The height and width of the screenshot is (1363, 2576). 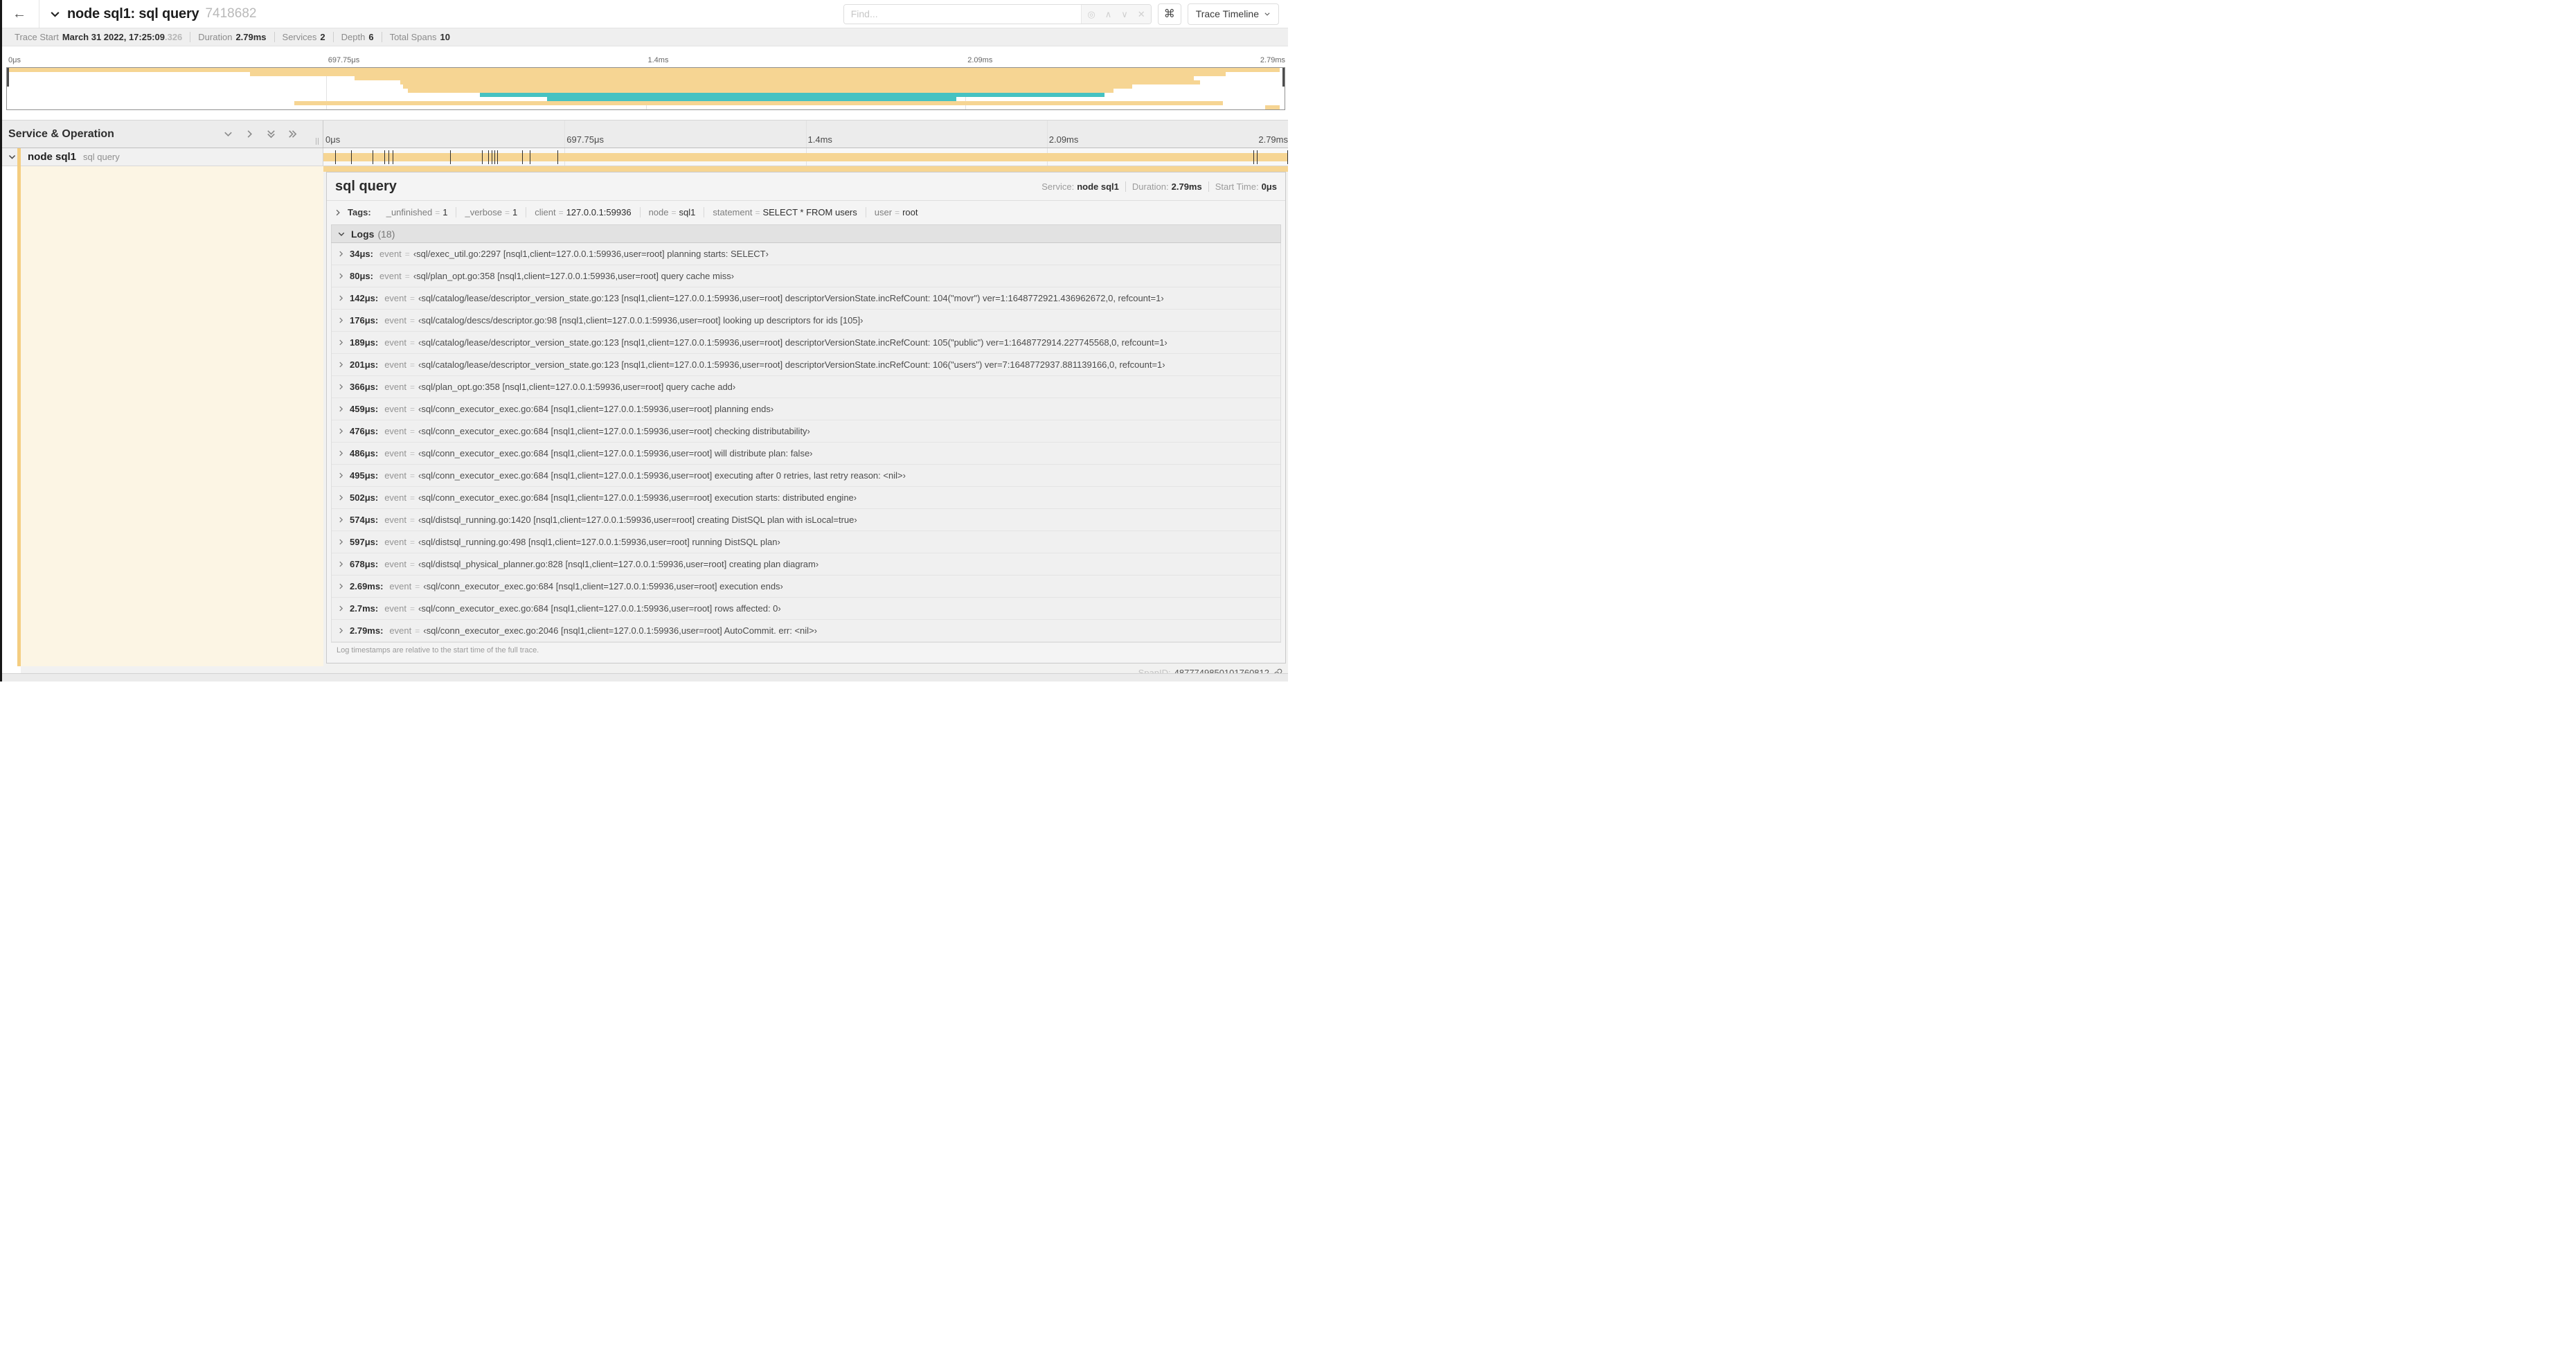 What do you see at coordinates (342, 234) in the screenshot?
I see `logs-collapse-chevron-icon` at bounding box center [342, 234].